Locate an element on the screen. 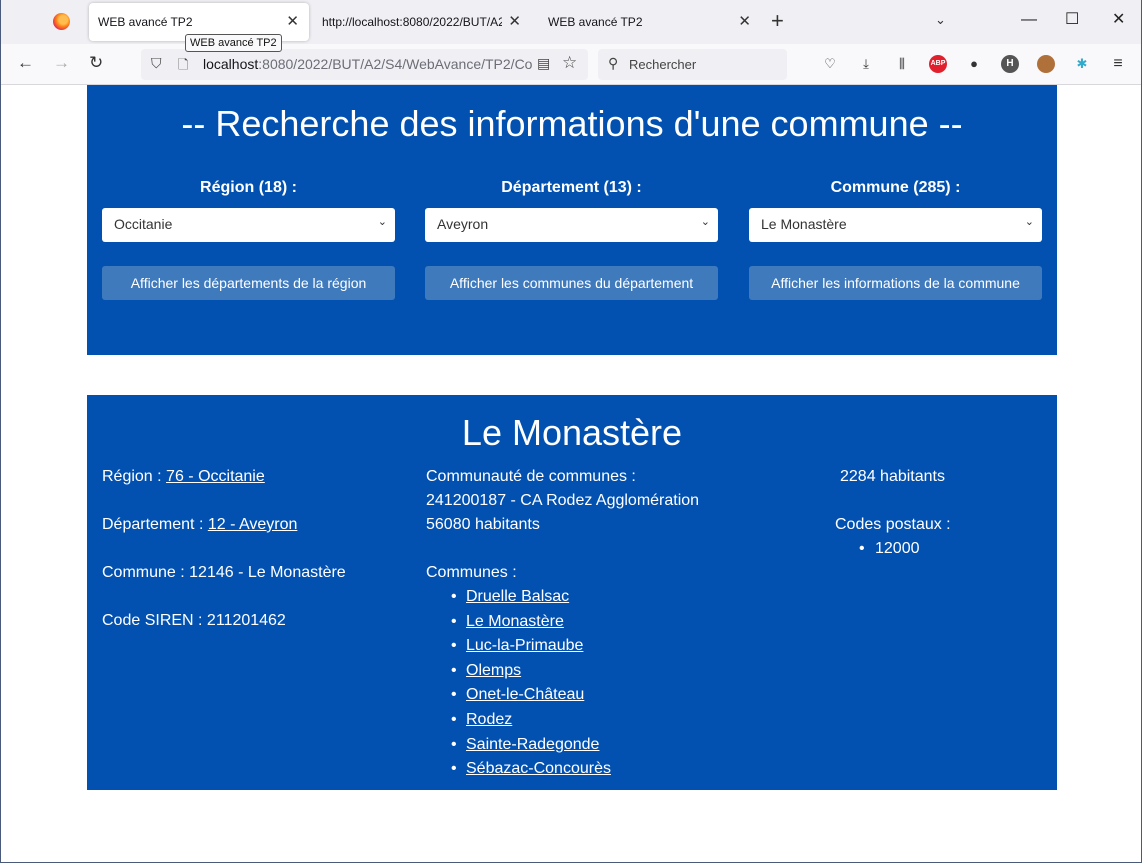  commune-link: Onet-le-Château is located at coordinates (525, 694).